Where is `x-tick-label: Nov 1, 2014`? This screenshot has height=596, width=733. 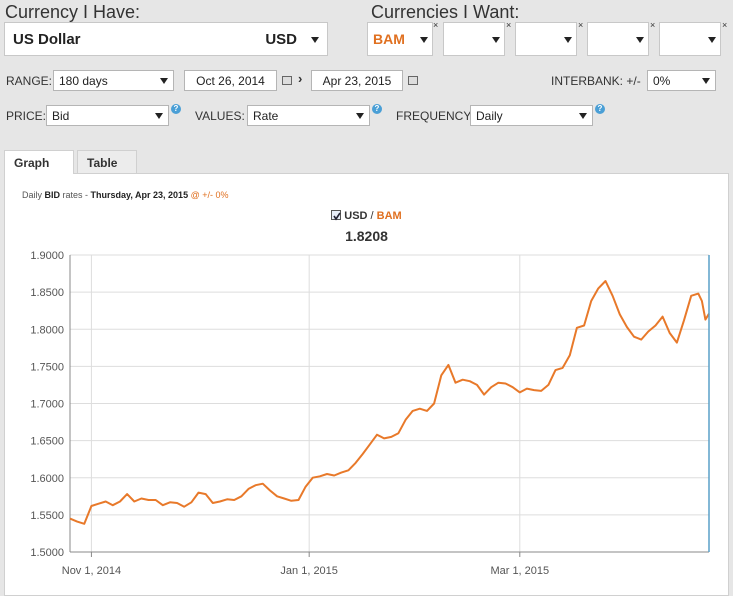 x-tick-label: Nov 1, 2014 is located at coordinates (91, 571).